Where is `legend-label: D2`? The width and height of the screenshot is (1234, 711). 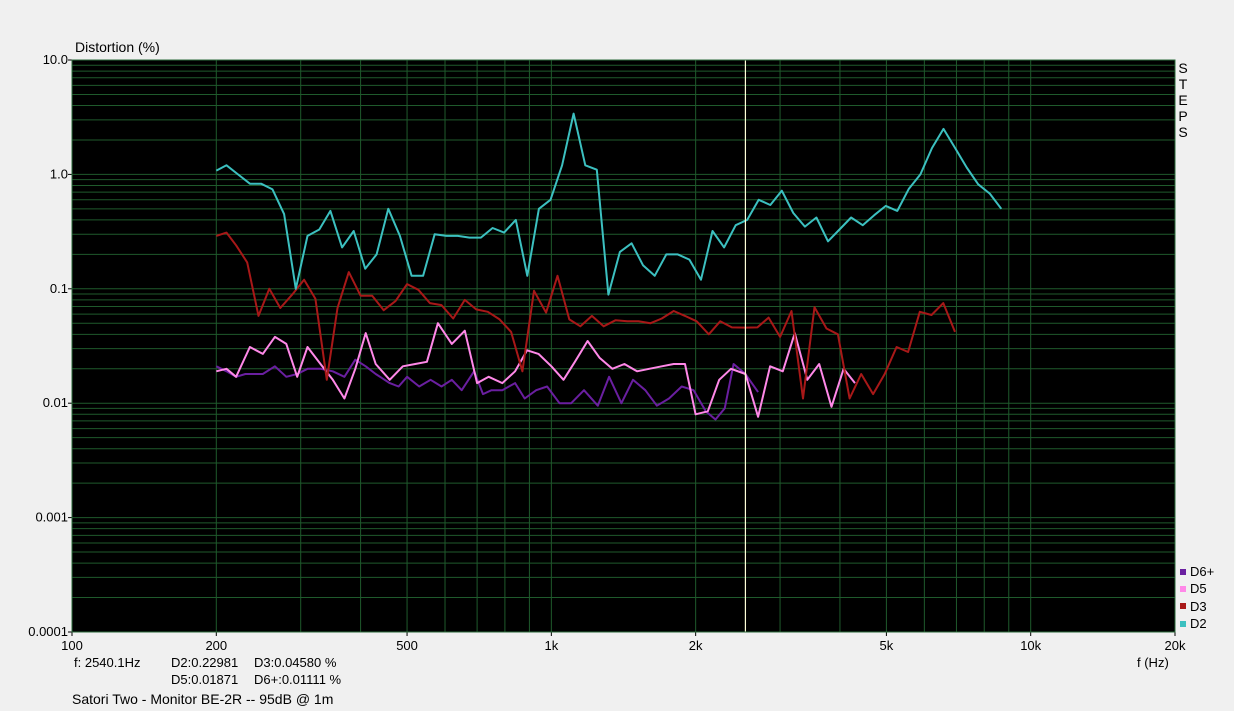 legend-label: D2 is located at coordinates (1198, 624).